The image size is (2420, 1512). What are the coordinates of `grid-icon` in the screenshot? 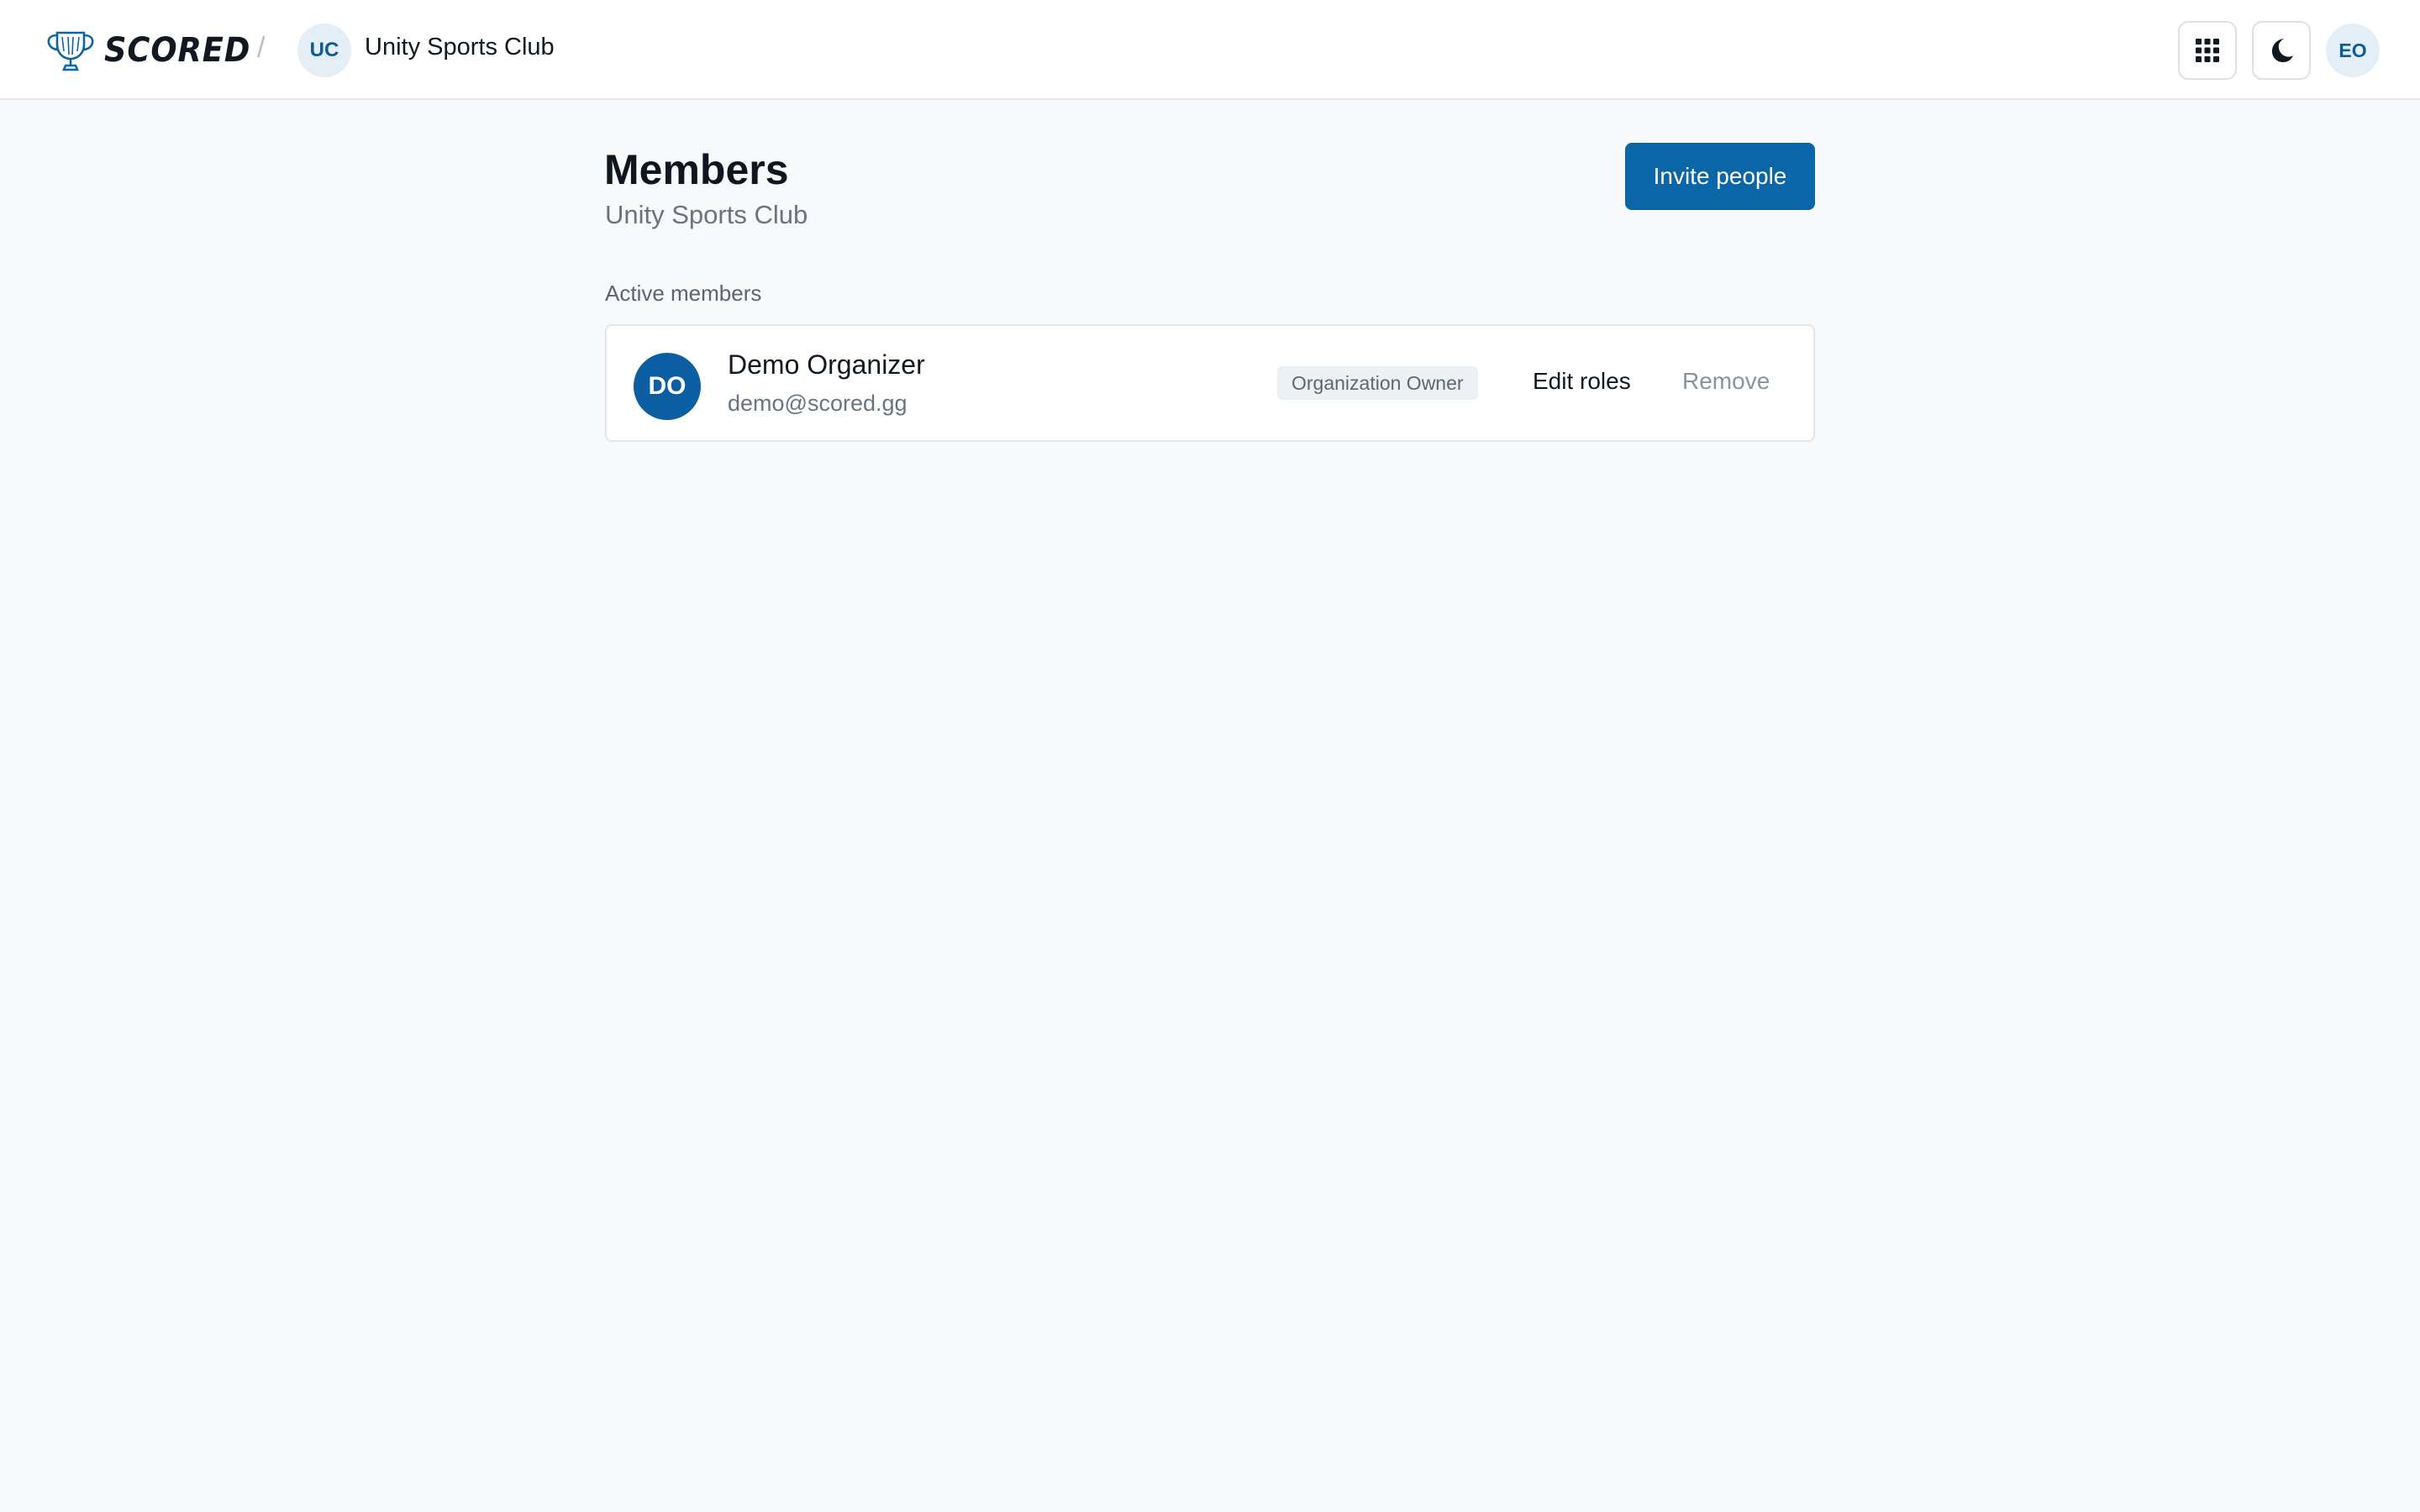 It's located at (2208, 50).